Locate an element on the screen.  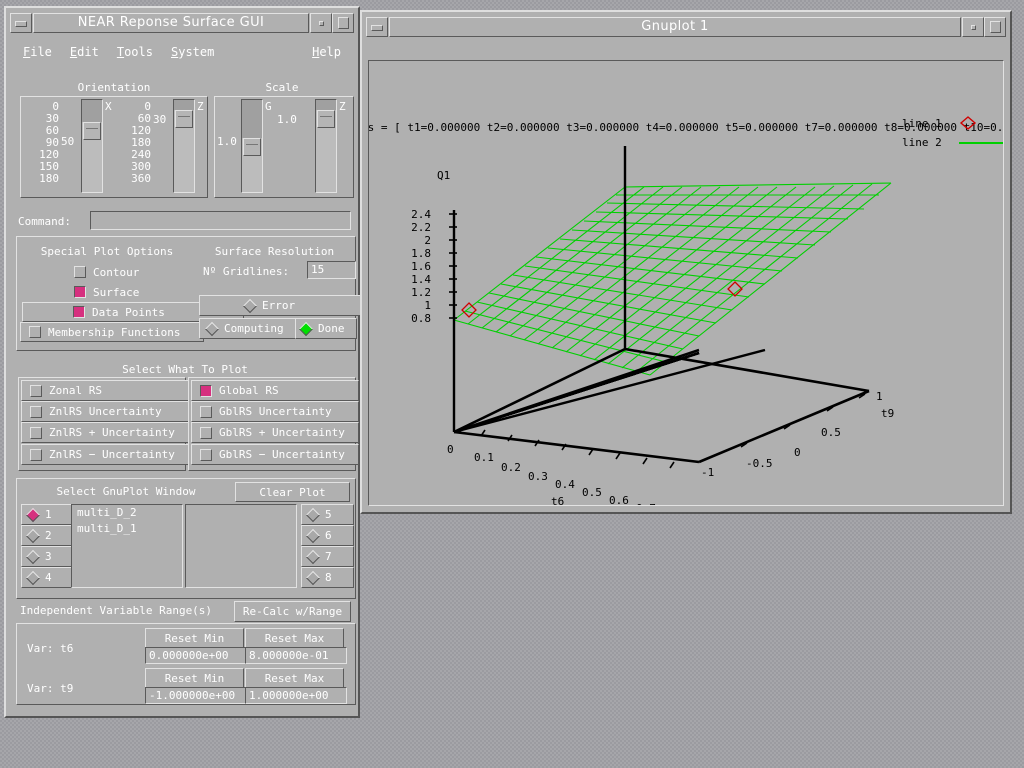
scale-z-value: 1.0 is located at coordinates (287, 119).